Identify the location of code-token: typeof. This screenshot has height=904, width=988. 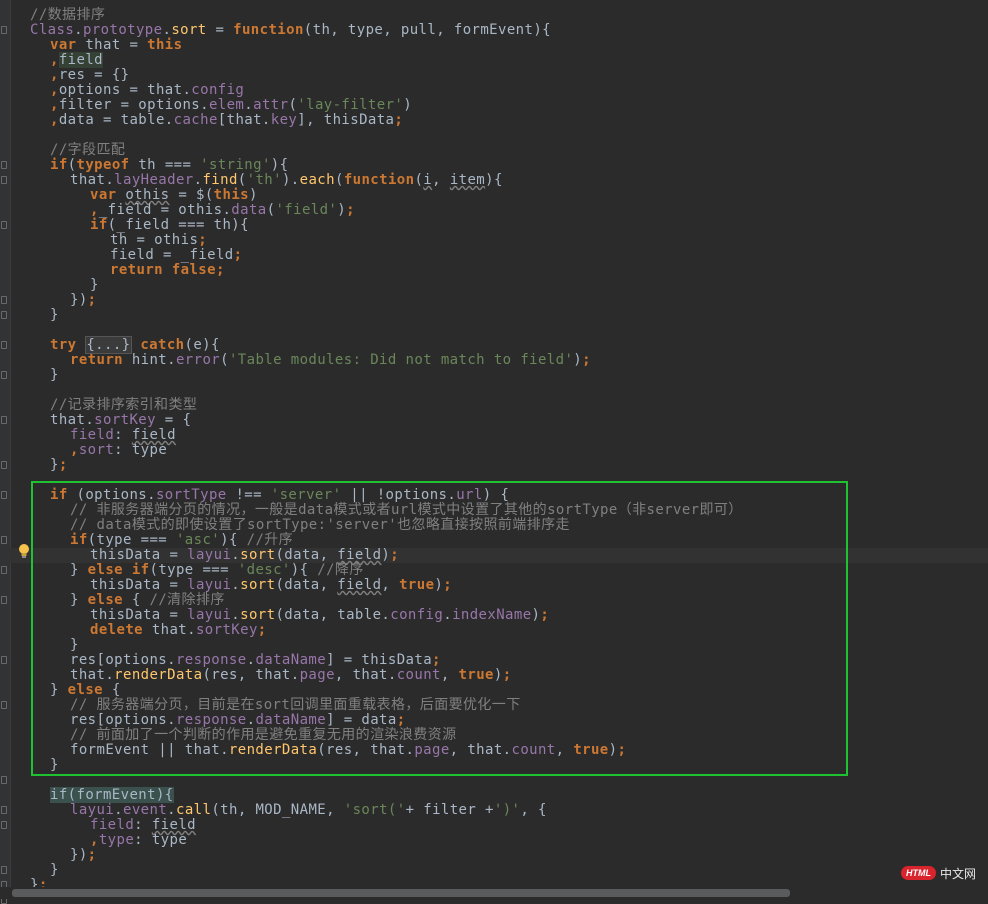
(103, 165).